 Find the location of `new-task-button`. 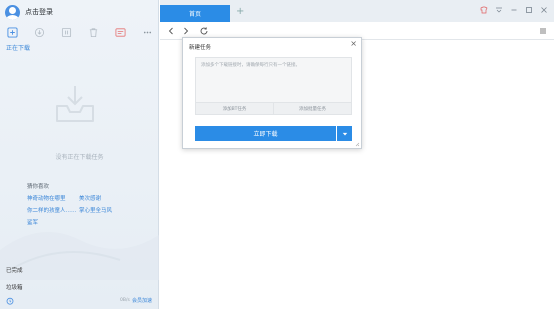

new-task-button is located at coordinates (12, 32).